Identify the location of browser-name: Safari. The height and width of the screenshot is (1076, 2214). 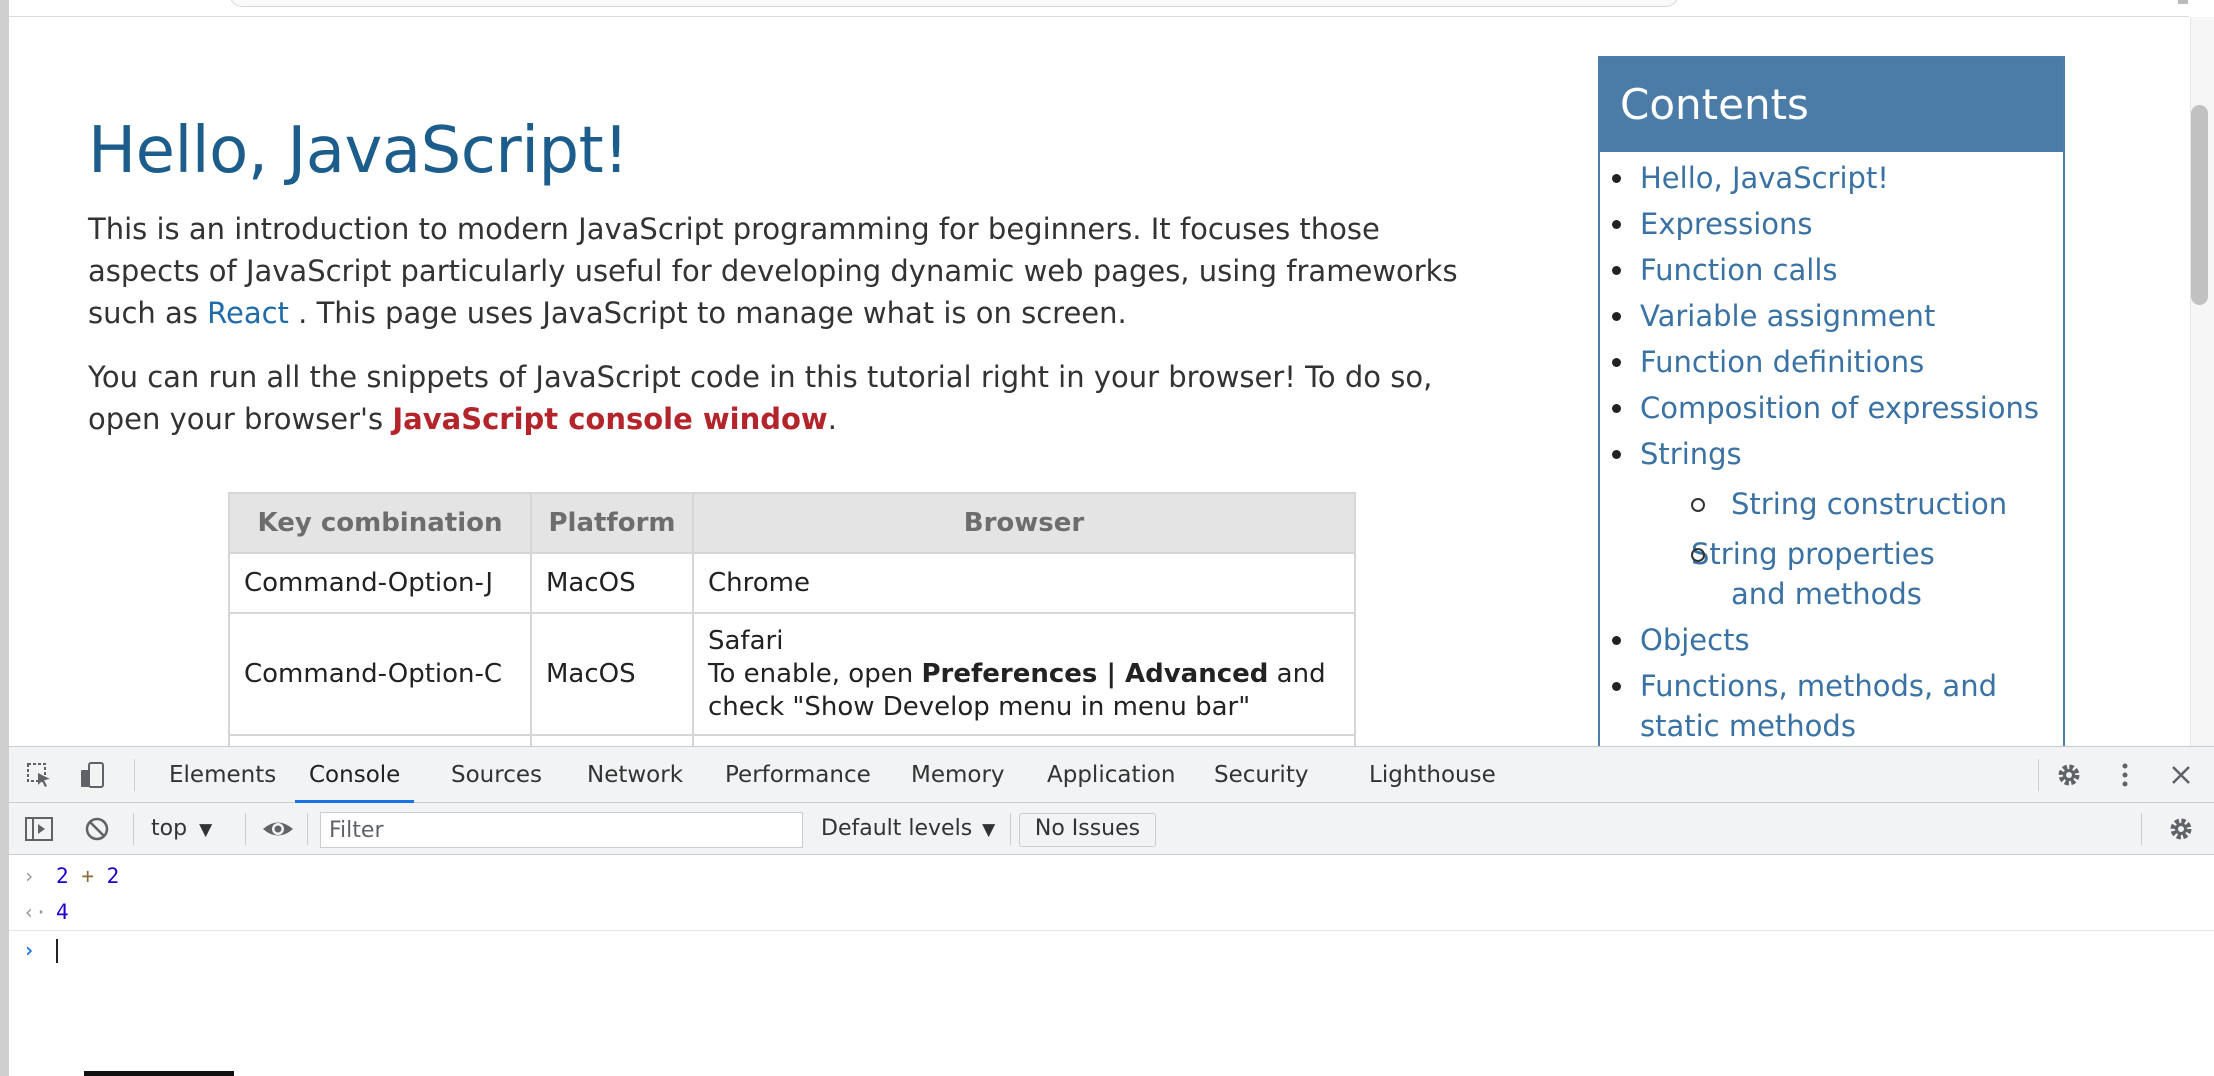
(746, 640).